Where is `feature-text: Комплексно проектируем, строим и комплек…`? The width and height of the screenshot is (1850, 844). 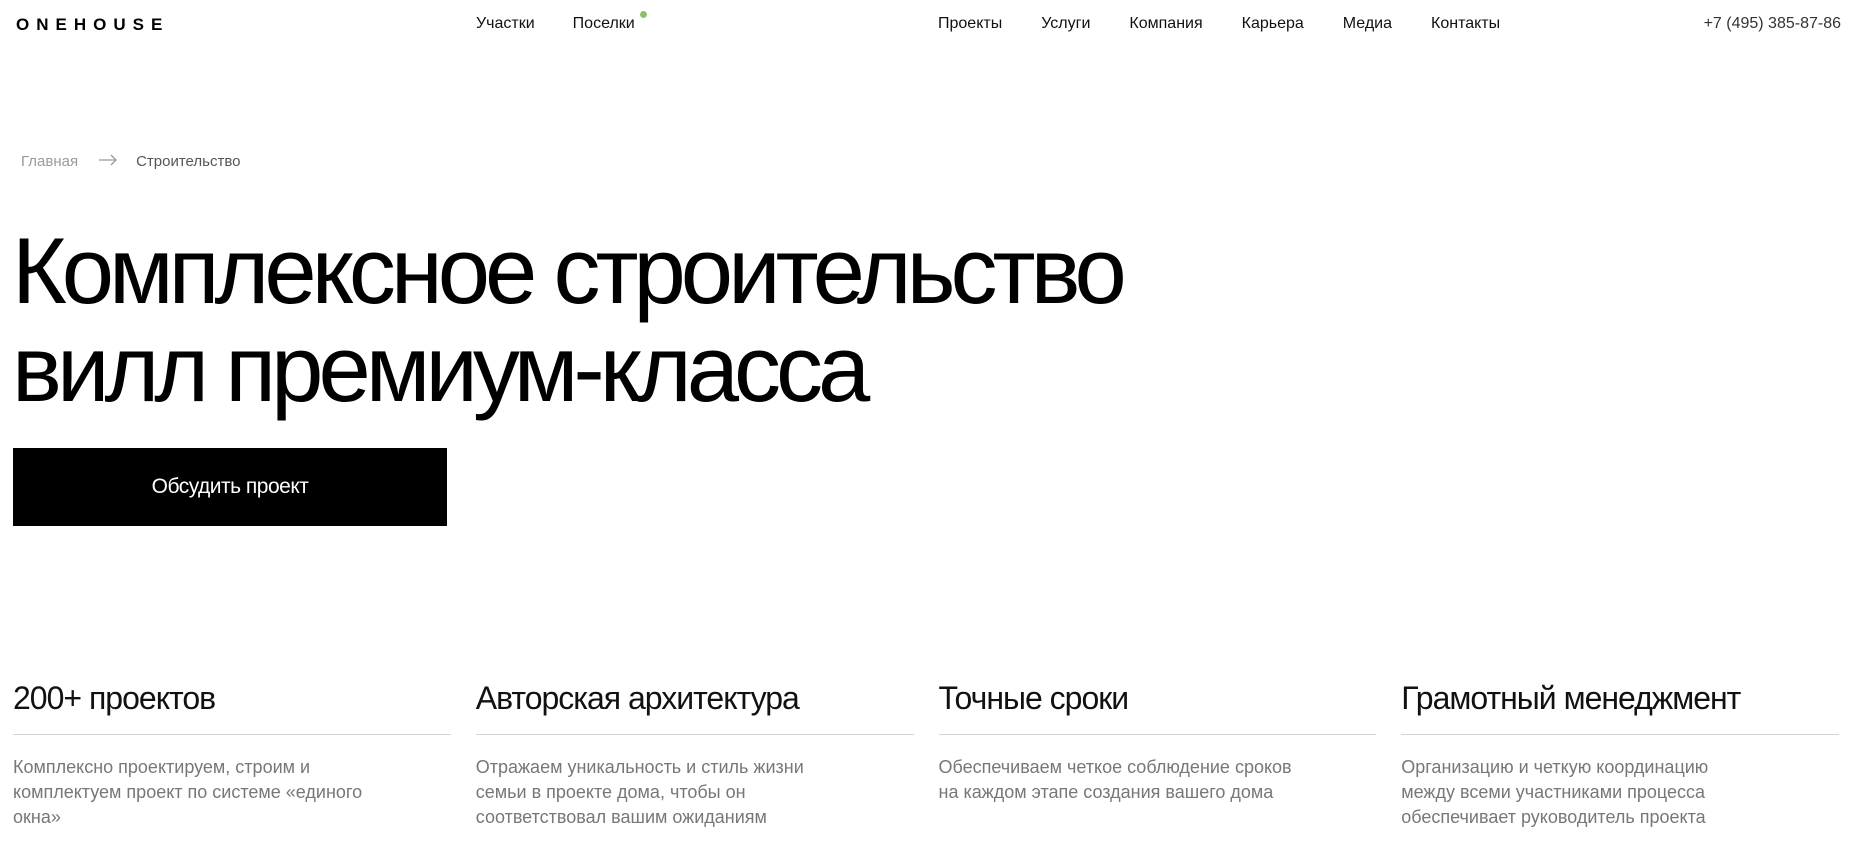 feature-text: Комплексно проектируем, строим и комплек… is located at coordinates (188, 792).